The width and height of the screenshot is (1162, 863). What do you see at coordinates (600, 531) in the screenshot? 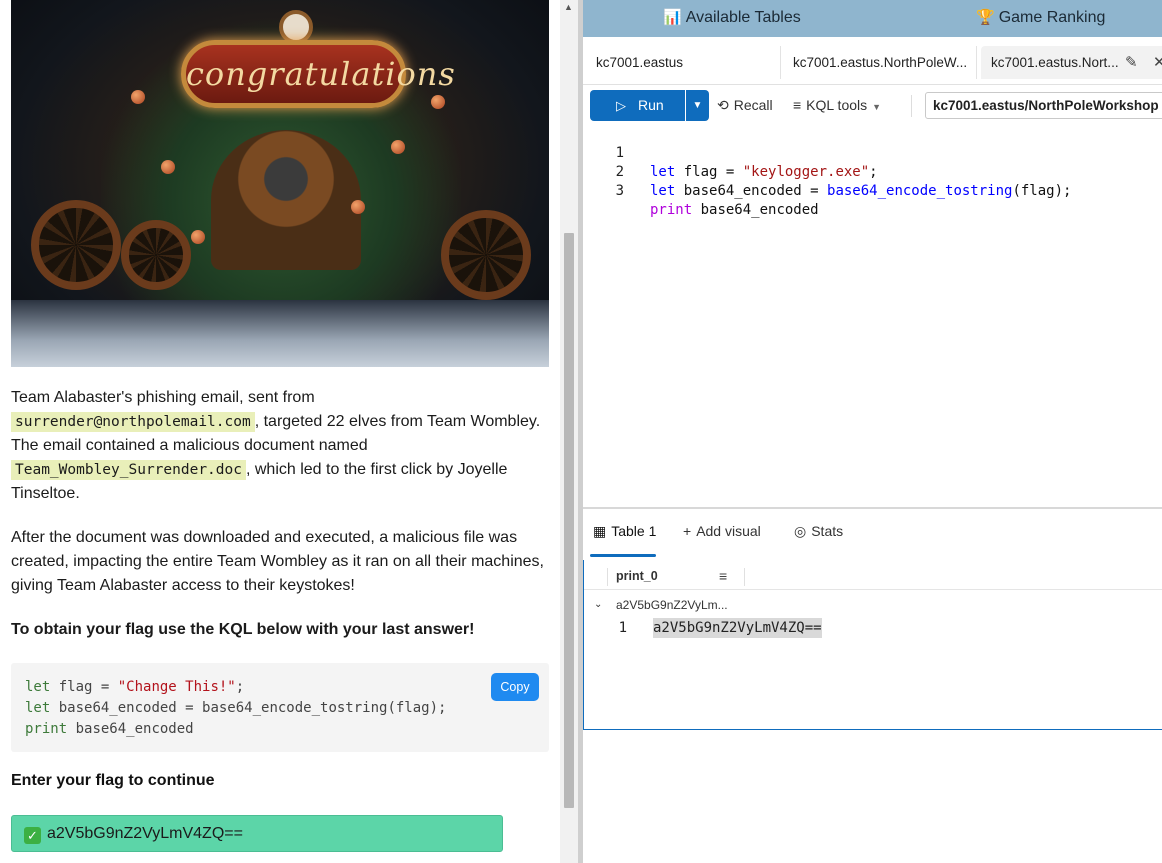
I see `table-icon: ▦` at bounding box center [600, 531].